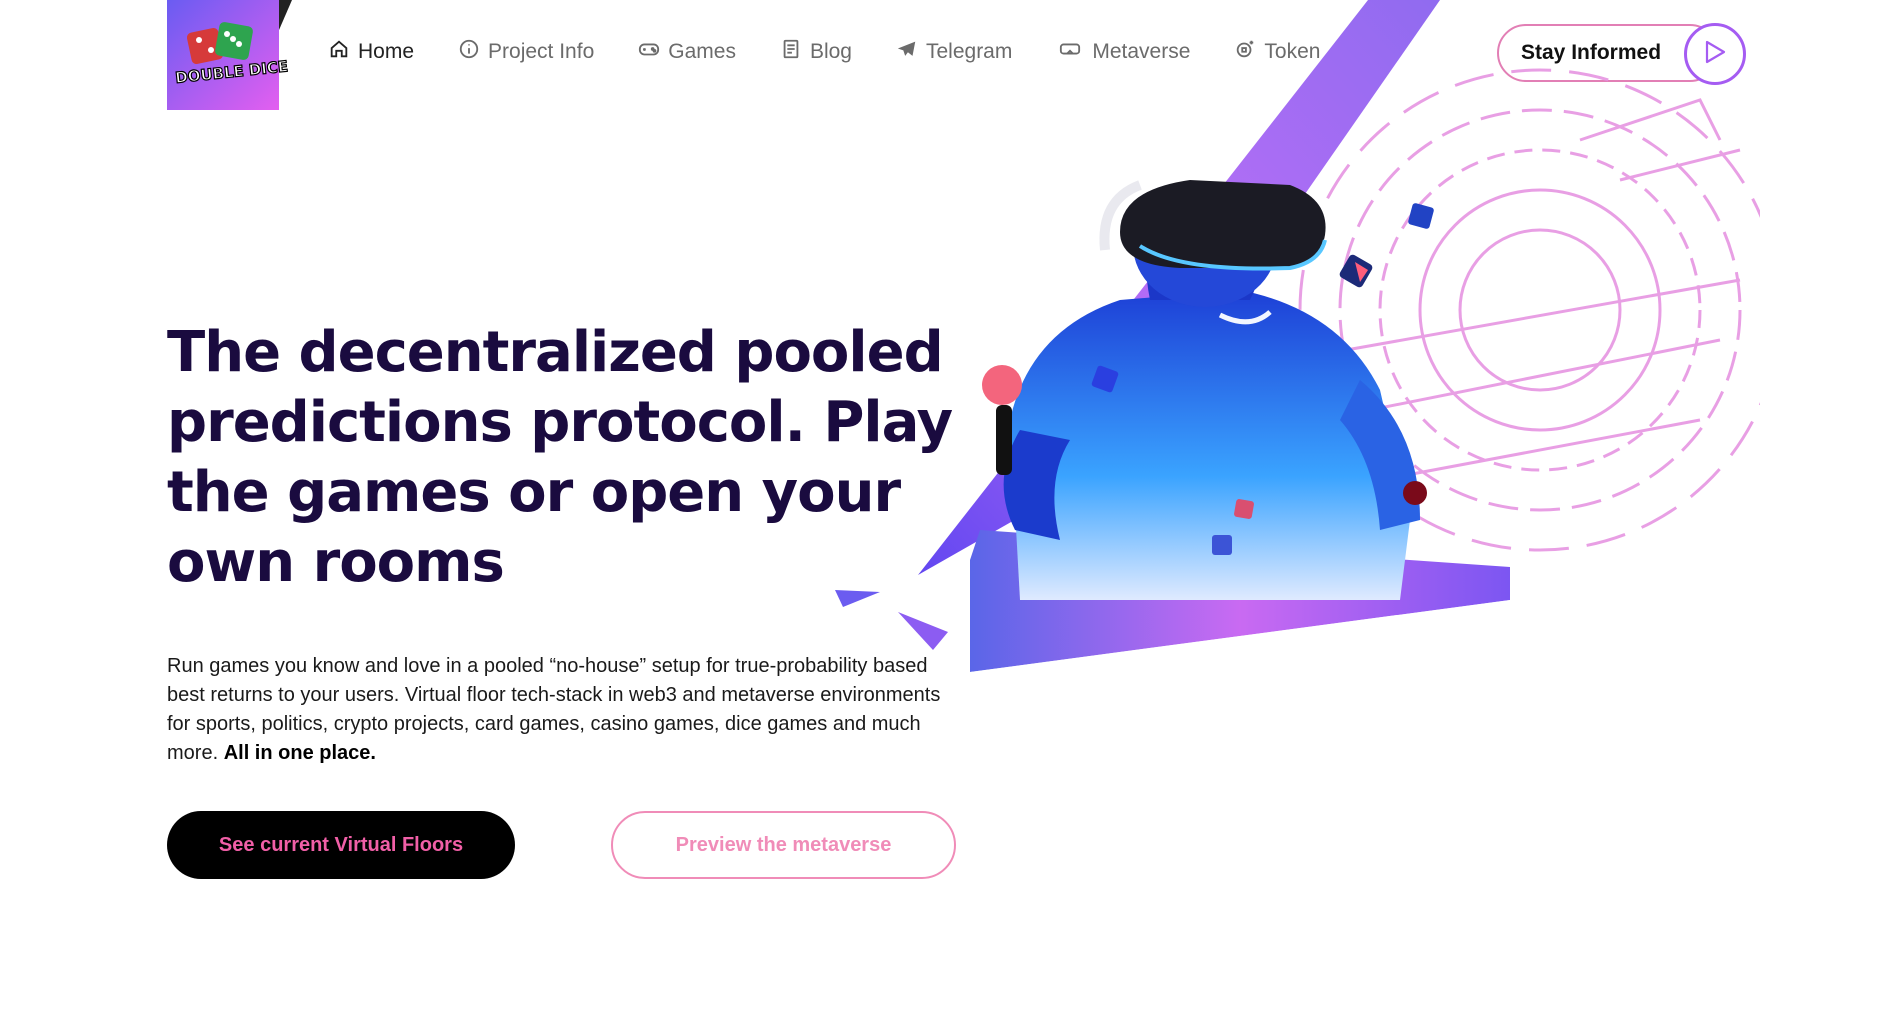 Image resolution: width=1898 pixels, height=1016 pixels. I want to click on nav-item-label: Project Info, so click(541, 51).